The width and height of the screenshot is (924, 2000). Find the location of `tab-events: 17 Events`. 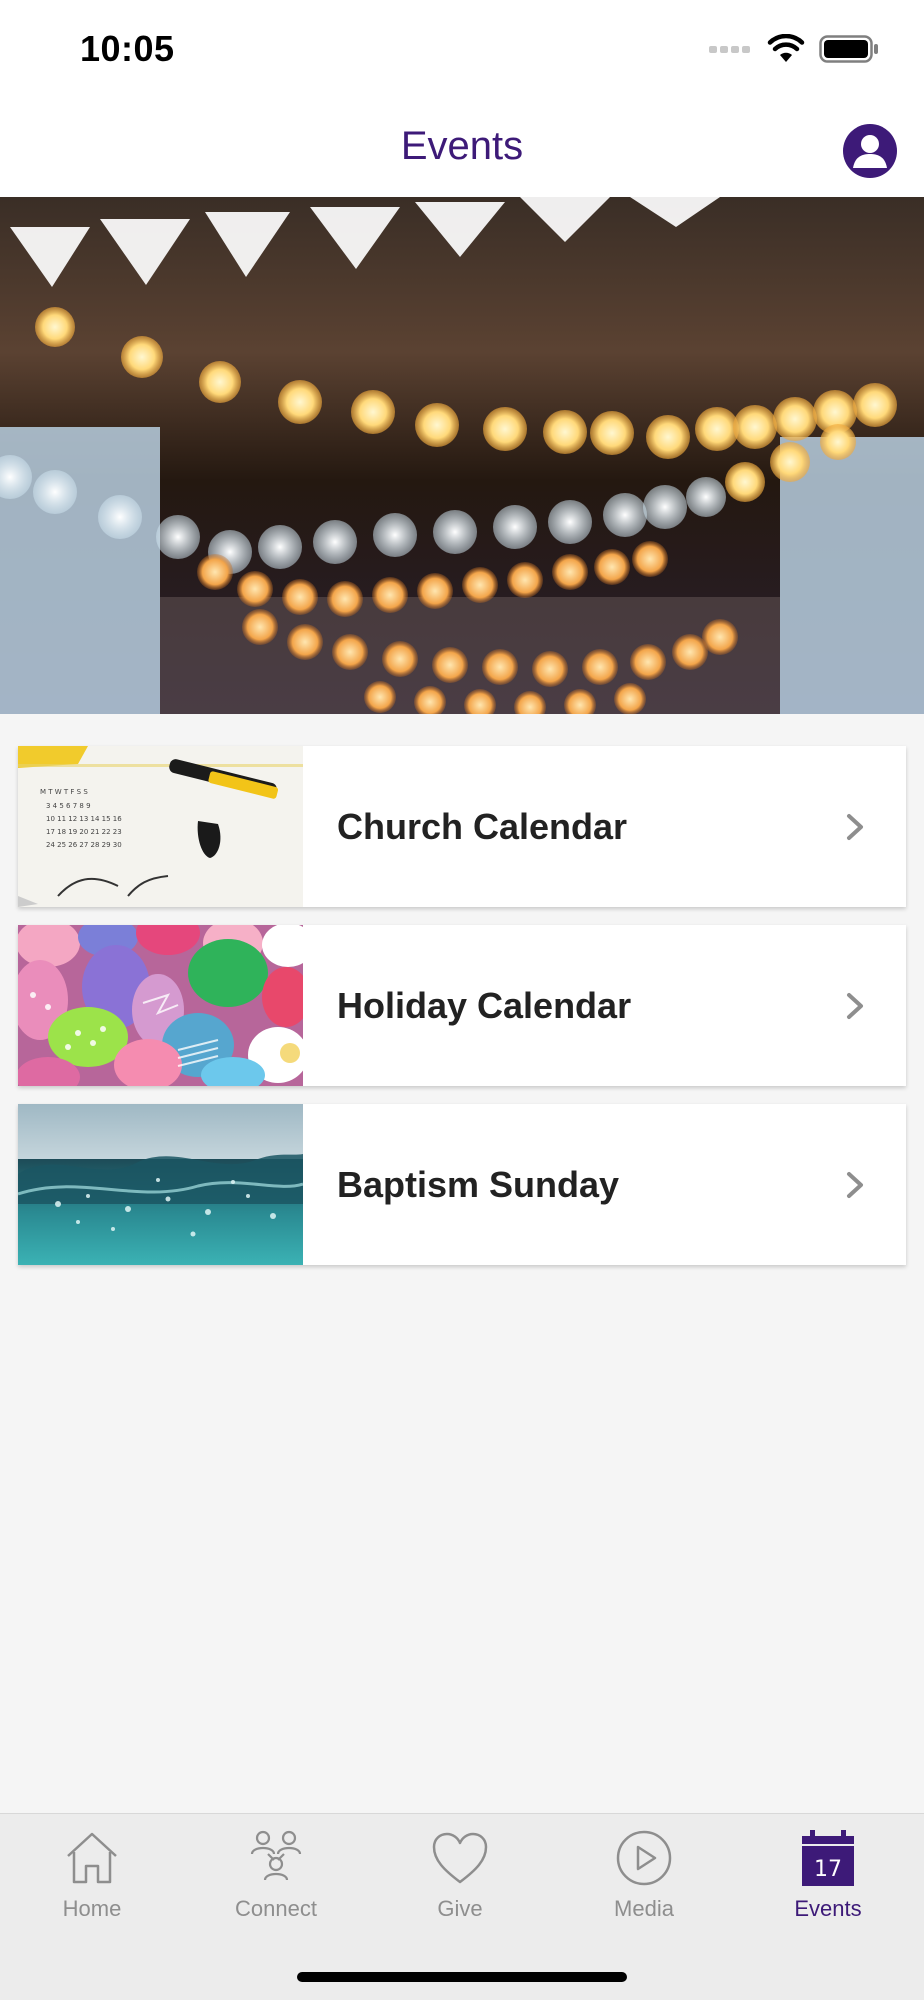

tab-events: 17 Events is located at coordinates (828, 1883).